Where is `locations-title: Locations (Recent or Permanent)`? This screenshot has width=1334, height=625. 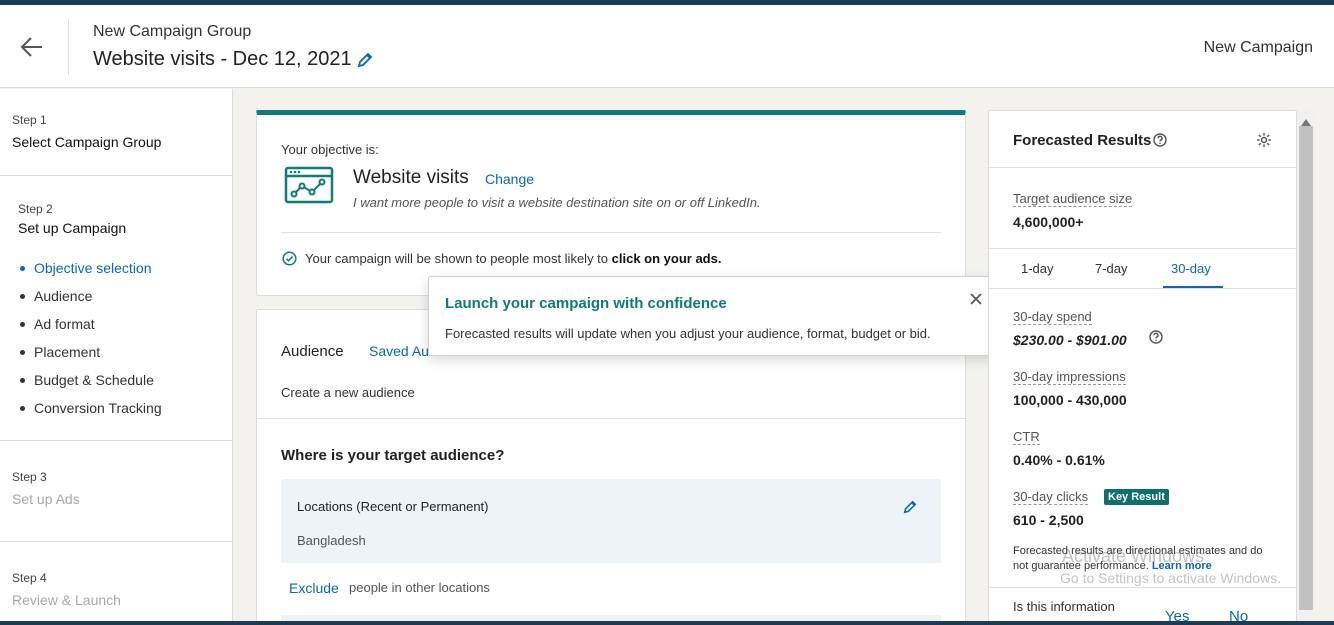
locations-title: Locations (Recent or Permanent) is located at coordinates (393, 506).